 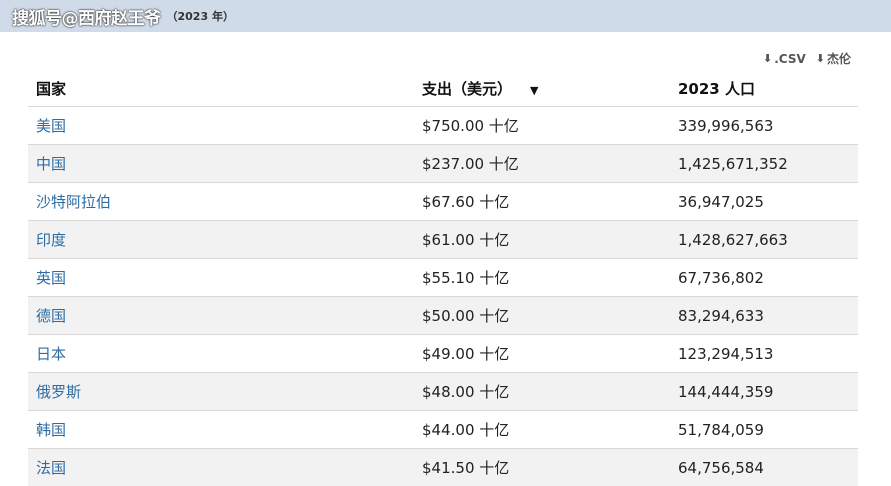 I want to click on country-link: 俄罗斯, so click(x=221, y=392).